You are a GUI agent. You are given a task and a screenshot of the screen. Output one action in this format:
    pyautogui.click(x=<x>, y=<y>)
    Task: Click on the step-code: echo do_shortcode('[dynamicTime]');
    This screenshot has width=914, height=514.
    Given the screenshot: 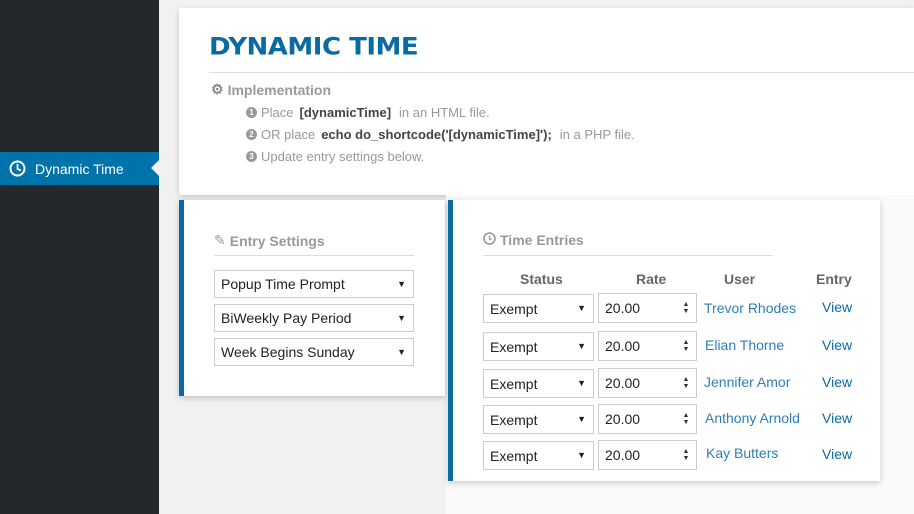 What is the action you would take?
    pyautogui.click(x=436, y=134)
    